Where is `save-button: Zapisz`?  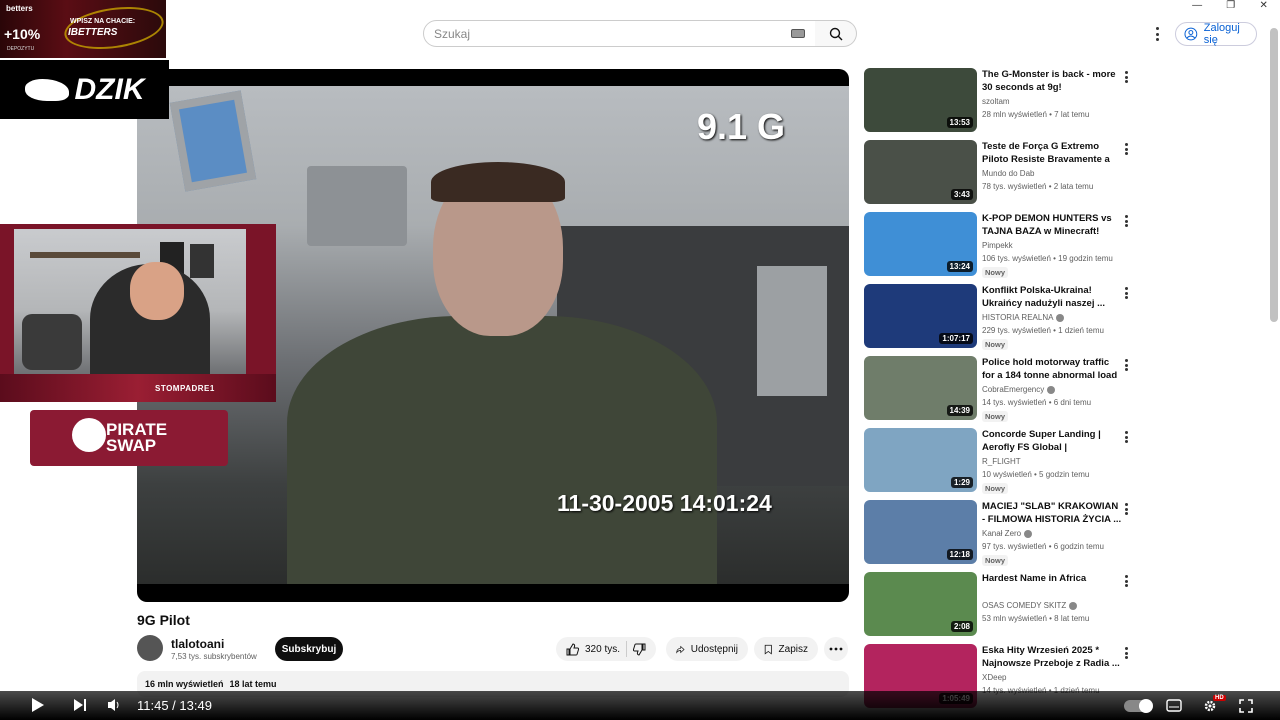
save-button: Zapisz is located at coordinates (786, 649).